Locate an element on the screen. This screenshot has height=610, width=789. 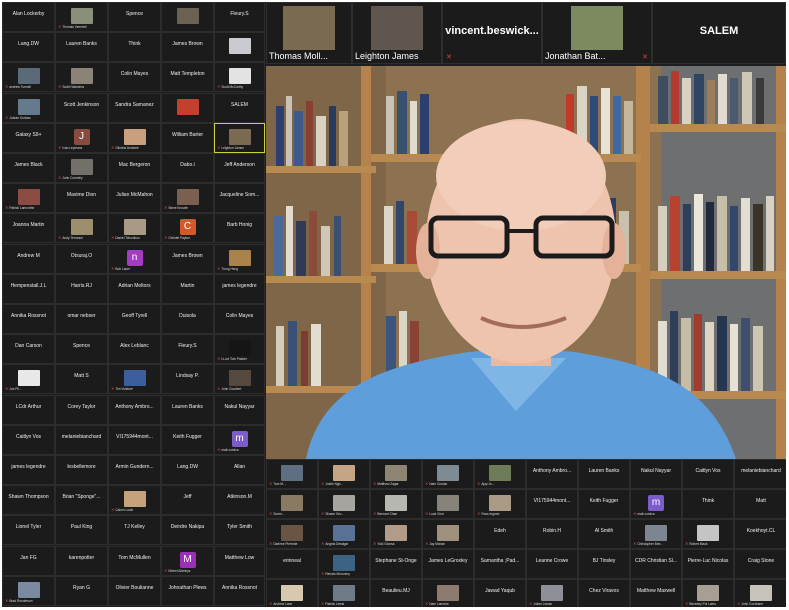
participant-tile: Lindsay P. is located at coordinates (187, 379).